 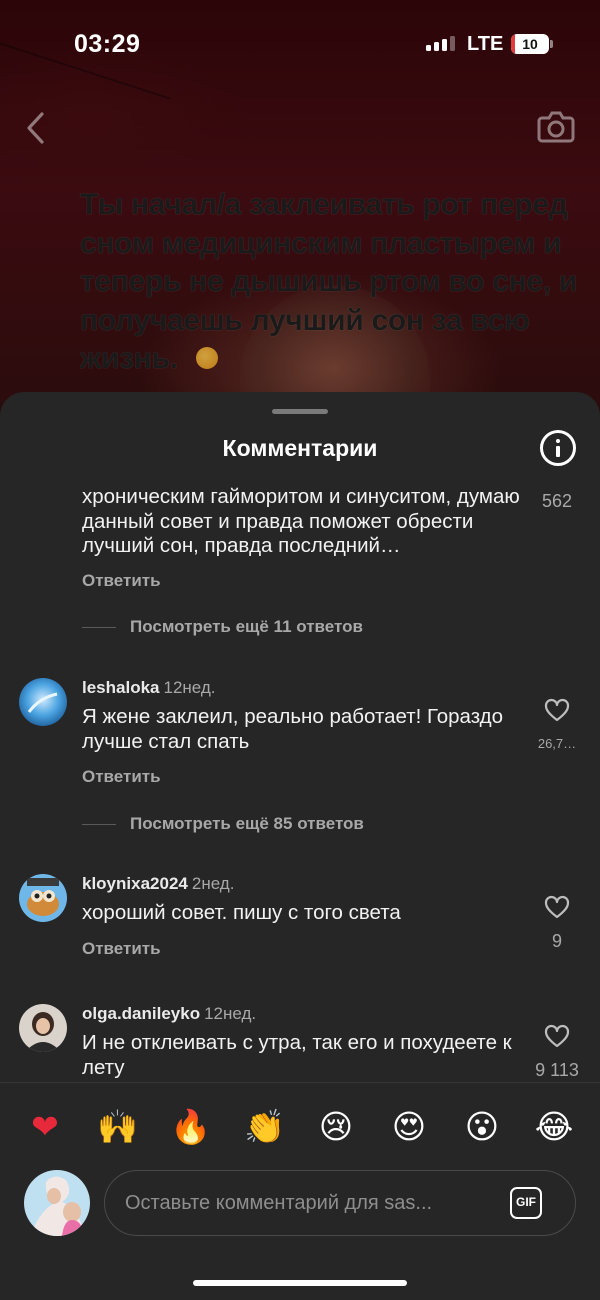 What do you see at coordinates (107, 44) in the screenshot?
I see `status-time: 03:29` at bounding box center [107, 44].